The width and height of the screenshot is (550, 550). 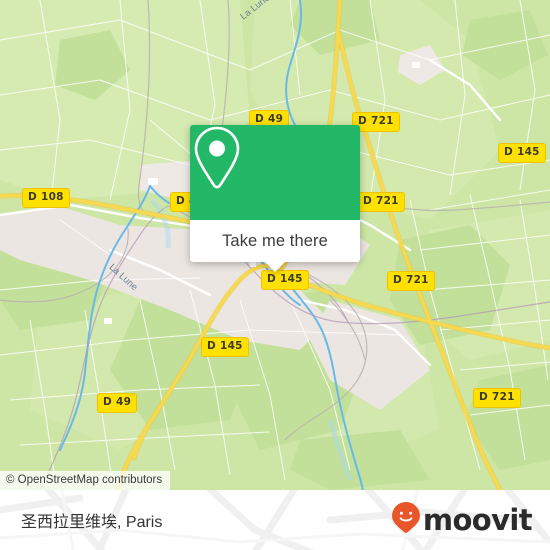 I want to click on moovit-brand-logo: moovit, so click(x=462, y=520).